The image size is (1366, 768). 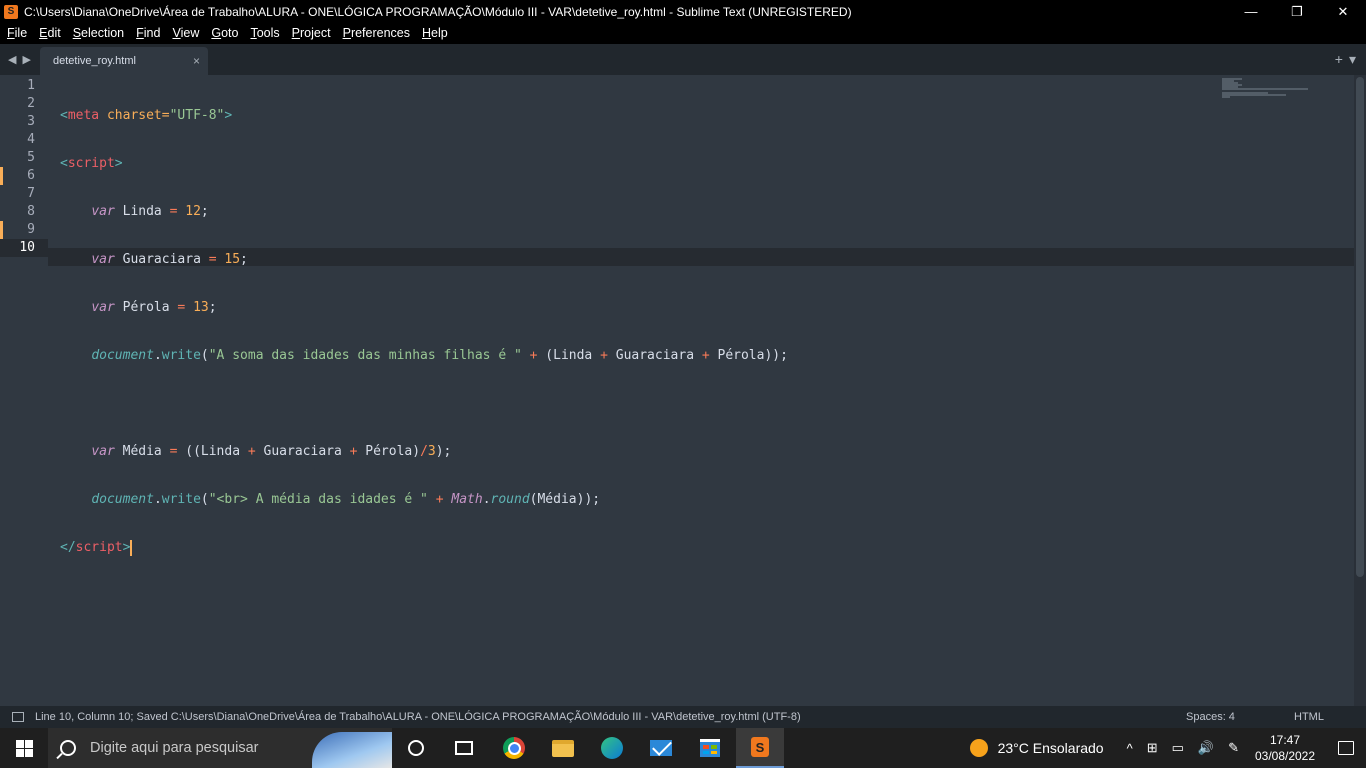 I want to click on mail-icon, so click(x=661, y=748).